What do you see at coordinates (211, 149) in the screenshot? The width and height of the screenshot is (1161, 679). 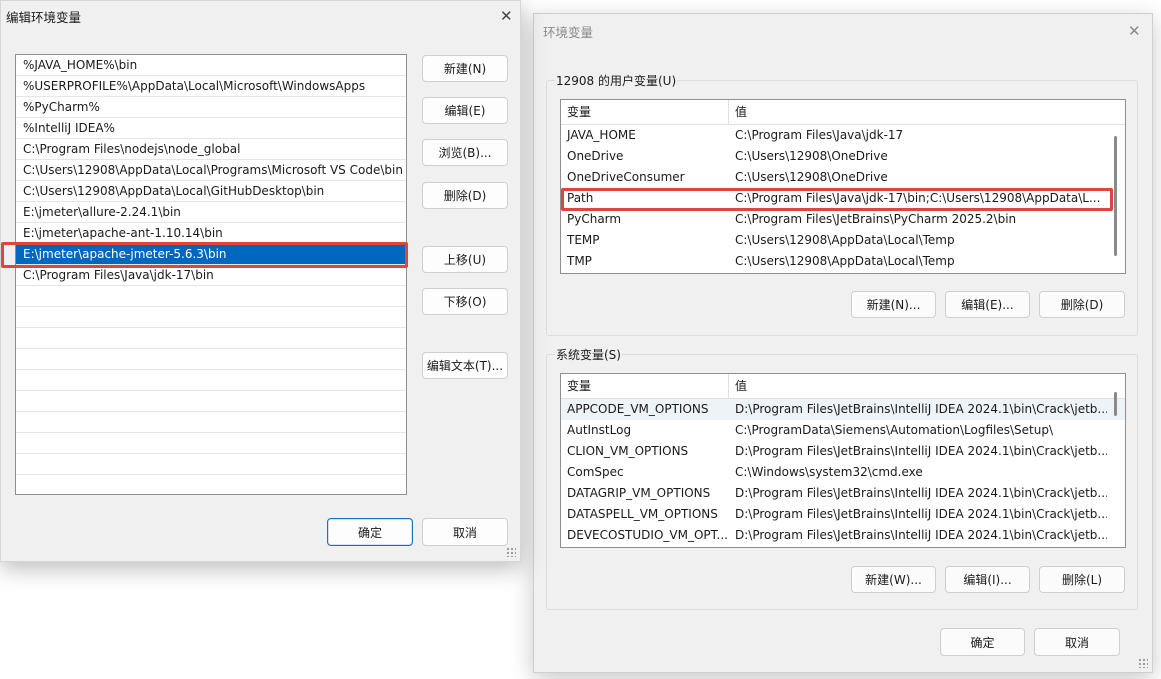 I see `list-item: C:\Program Files\nodejs\node_global` at bounding box center [211, 149].